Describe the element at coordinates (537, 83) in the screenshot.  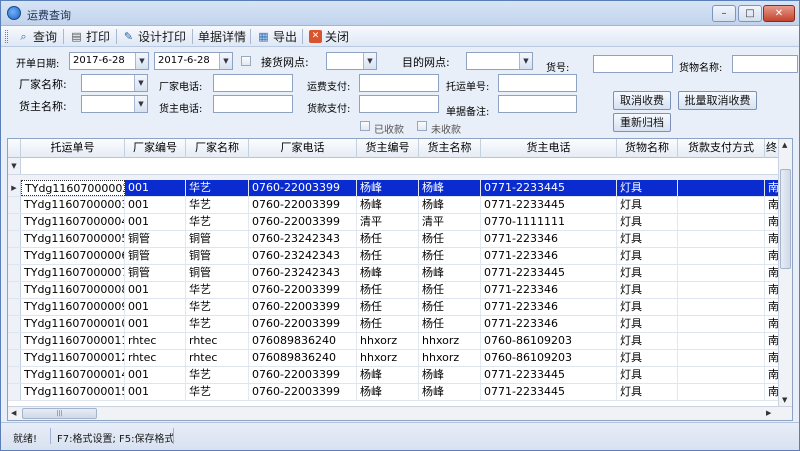
I see `waybill-input` at that location.